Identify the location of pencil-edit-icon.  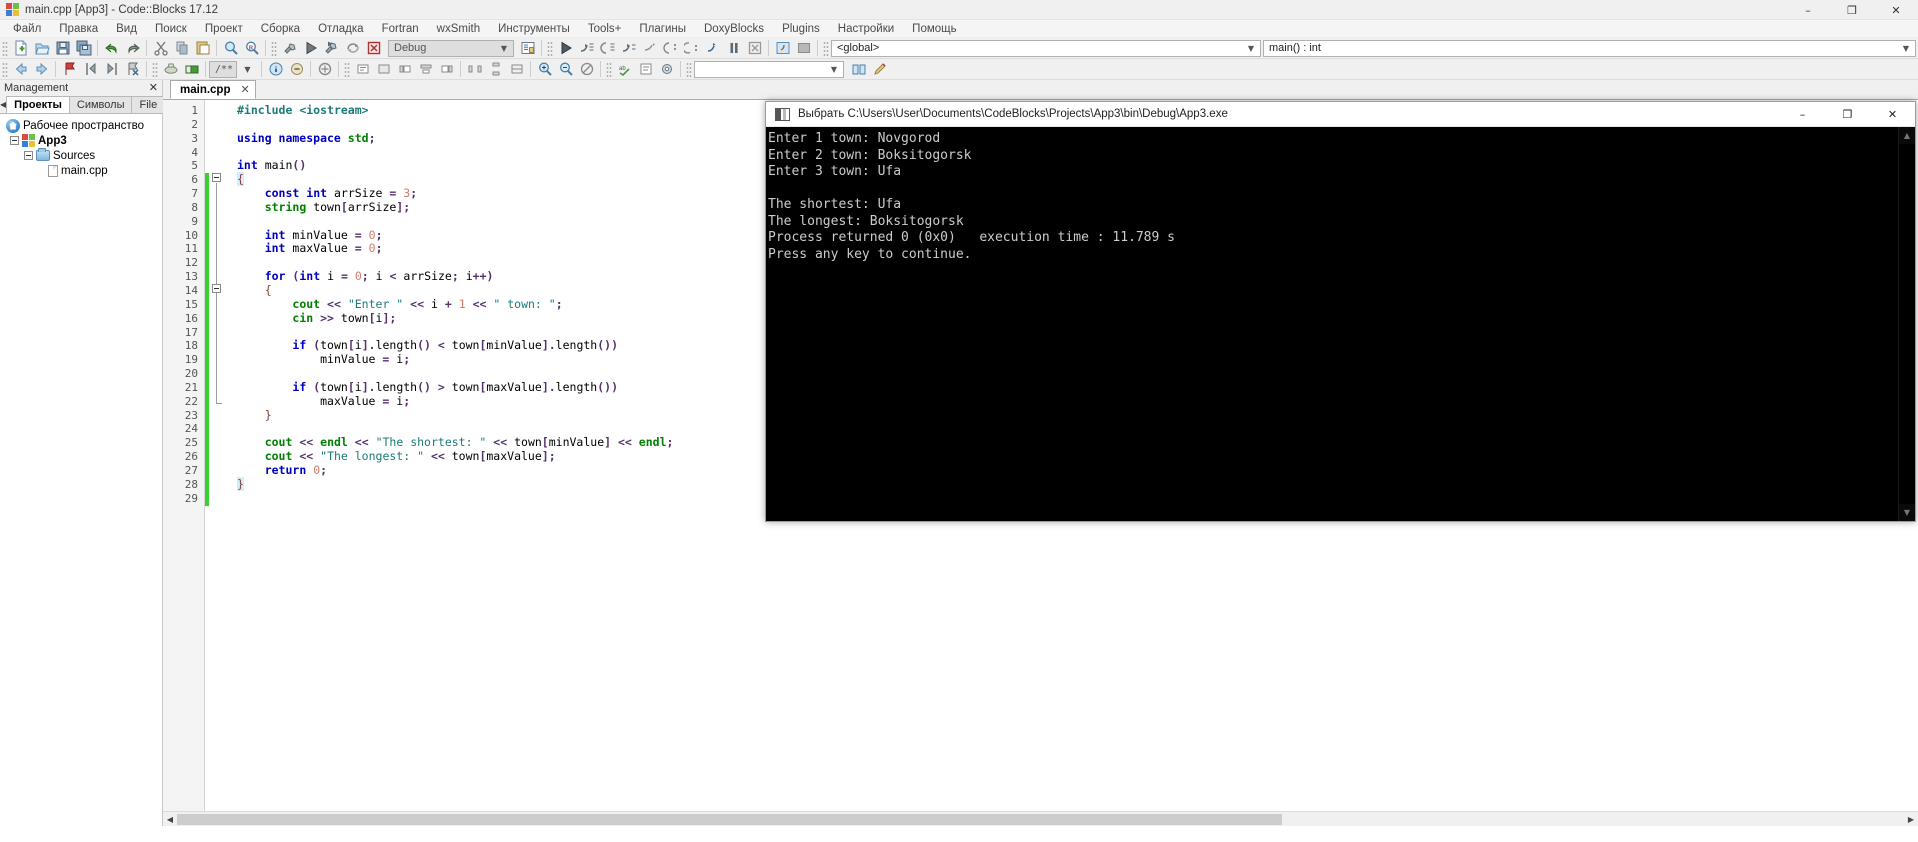
(879, 69).